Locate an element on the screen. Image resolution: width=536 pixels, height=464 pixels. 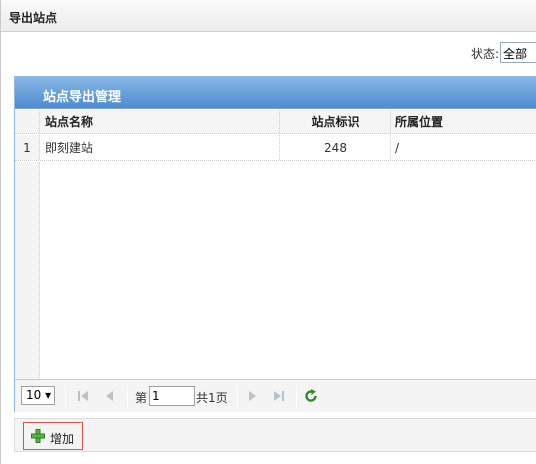
cell-site-name: 即刻建站 is located at coordinates (160, 147).